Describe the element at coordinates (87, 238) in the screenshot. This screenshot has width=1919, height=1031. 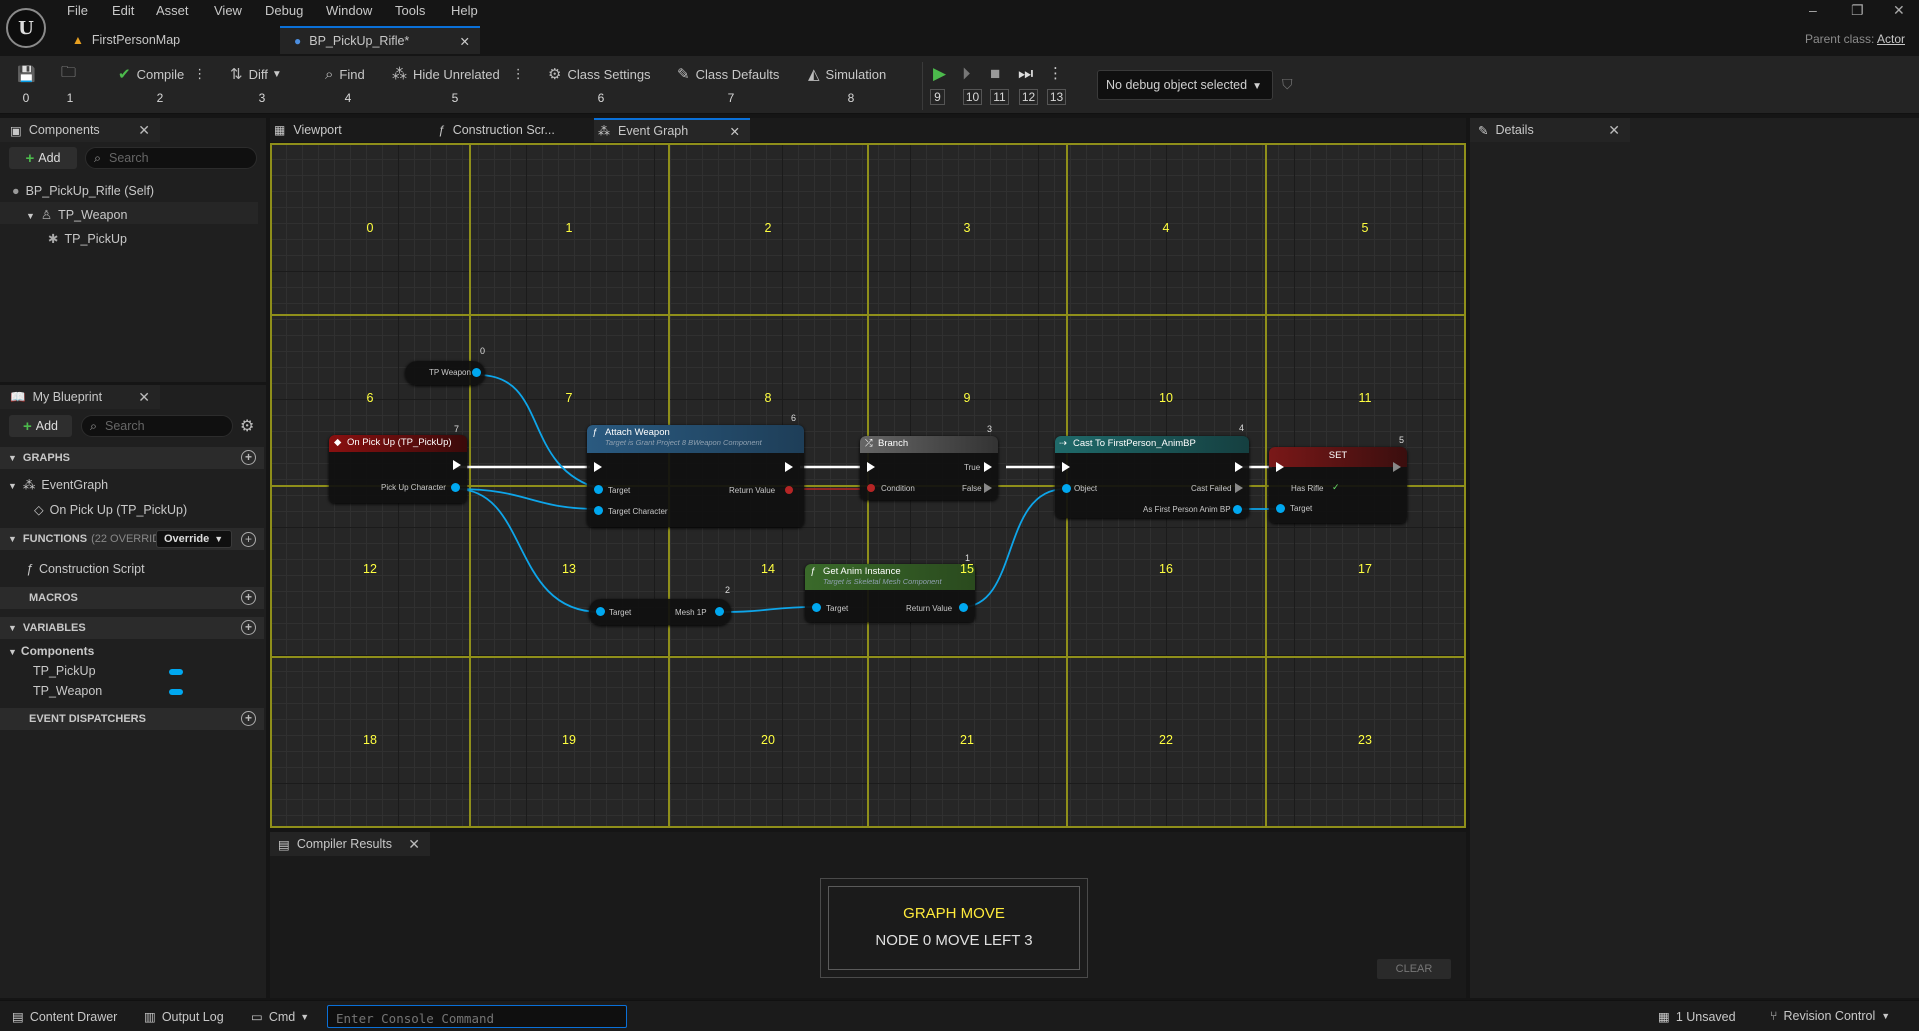
I see `tree-item-tp-pickup: ✱ TP_PickUp` at that location.